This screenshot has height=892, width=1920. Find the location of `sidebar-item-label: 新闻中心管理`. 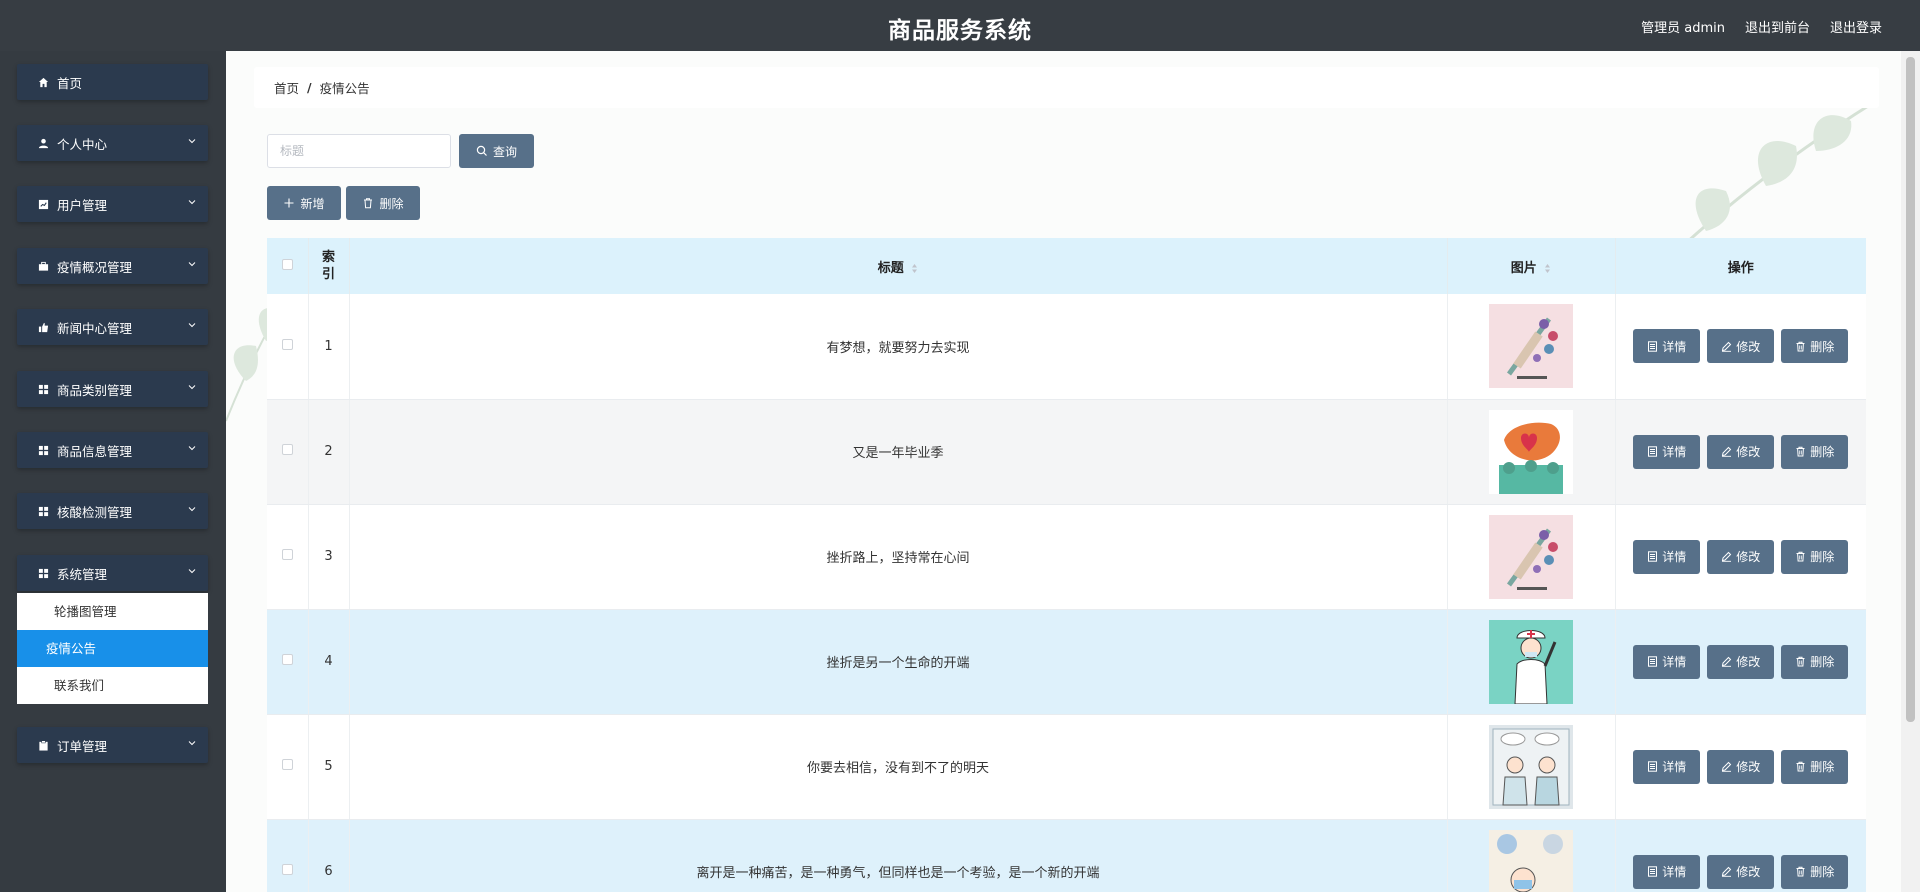

sidebar-item-label: 新闻中心管理 is located at coordinates (95, 328).